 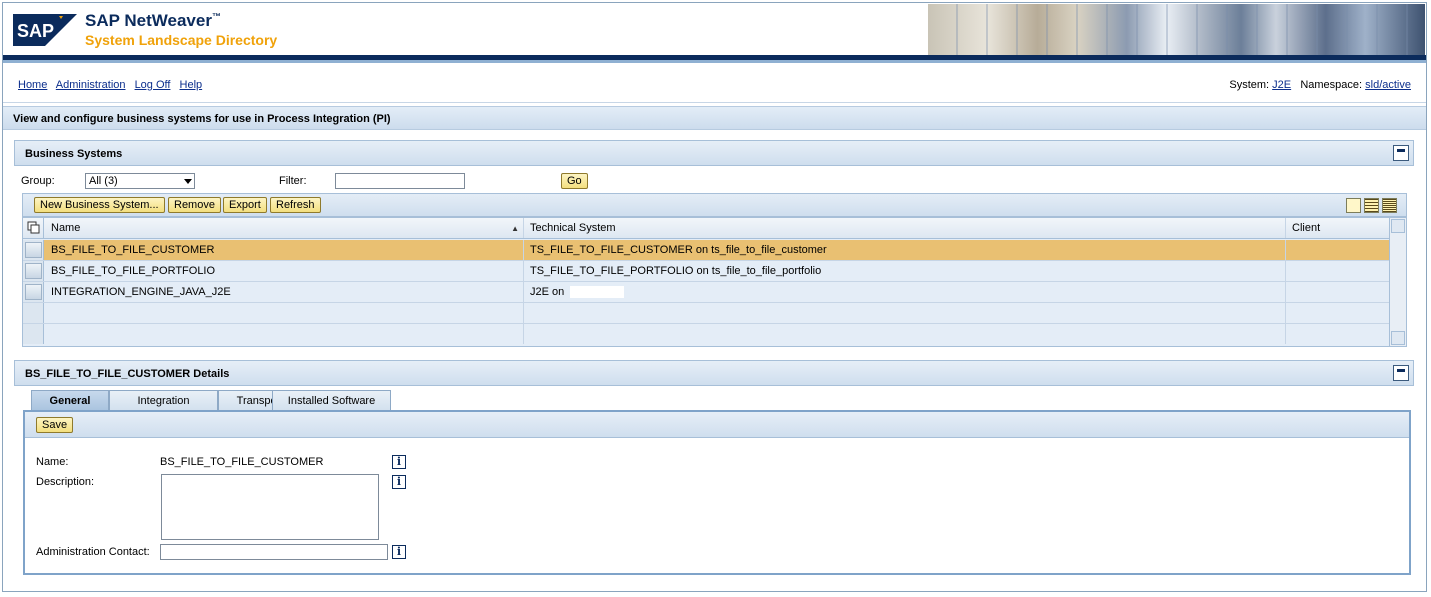 What do you see at coordinates (270, 507) in the screenshot?
I see `description-field` at bounding box center [270, 507].